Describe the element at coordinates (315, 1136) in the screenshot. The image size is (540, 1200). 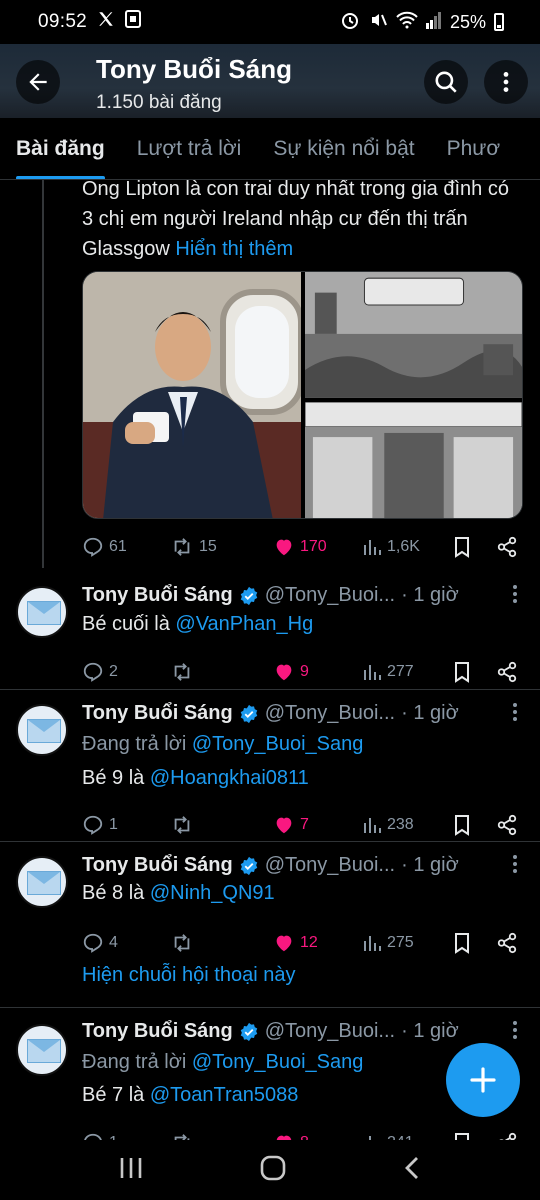
I see `like-button: 8` at that location.